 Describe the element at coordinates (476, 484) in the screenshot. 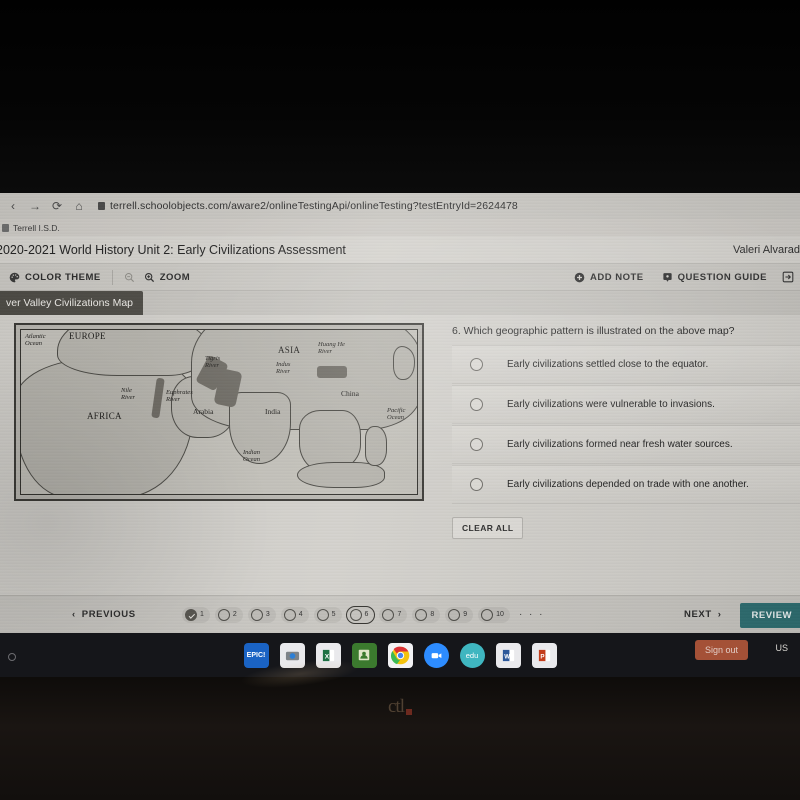

I see `radio-option-d` at that location.